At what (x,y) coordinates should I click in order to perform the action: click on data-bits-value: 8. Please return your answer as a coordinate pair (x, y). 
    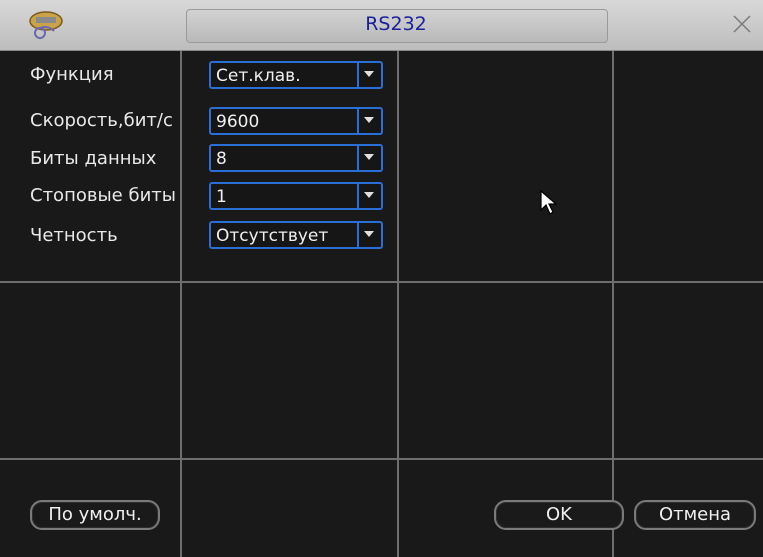
    Looking at the image, I should click on (221, 159).